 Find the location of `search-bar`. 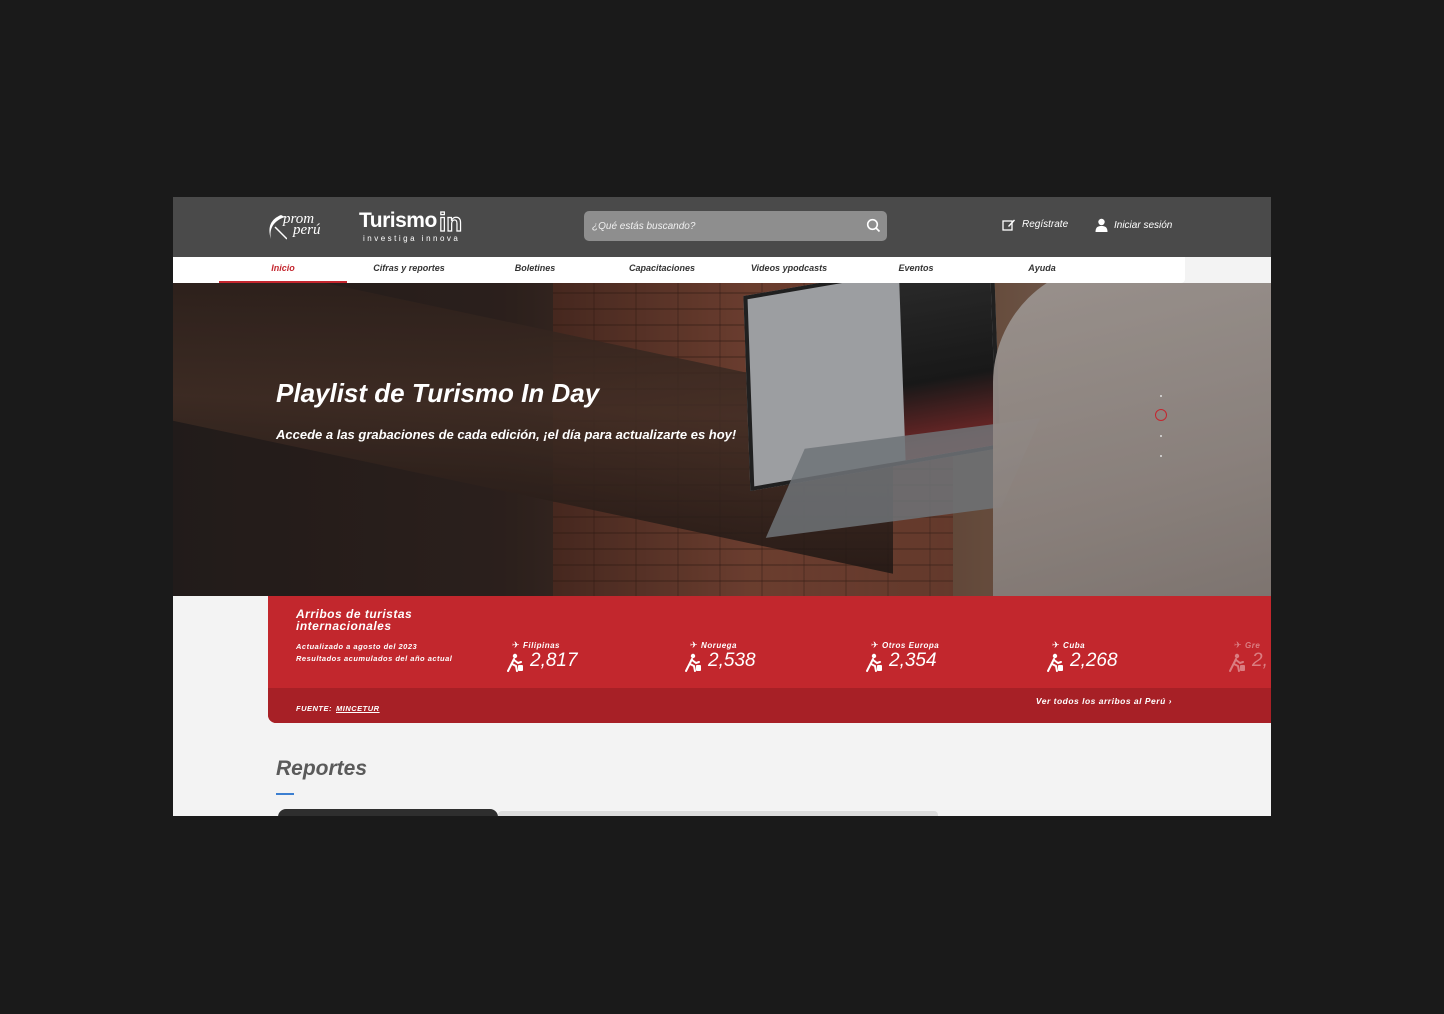

search-bar is located at coordinates (735, 226).